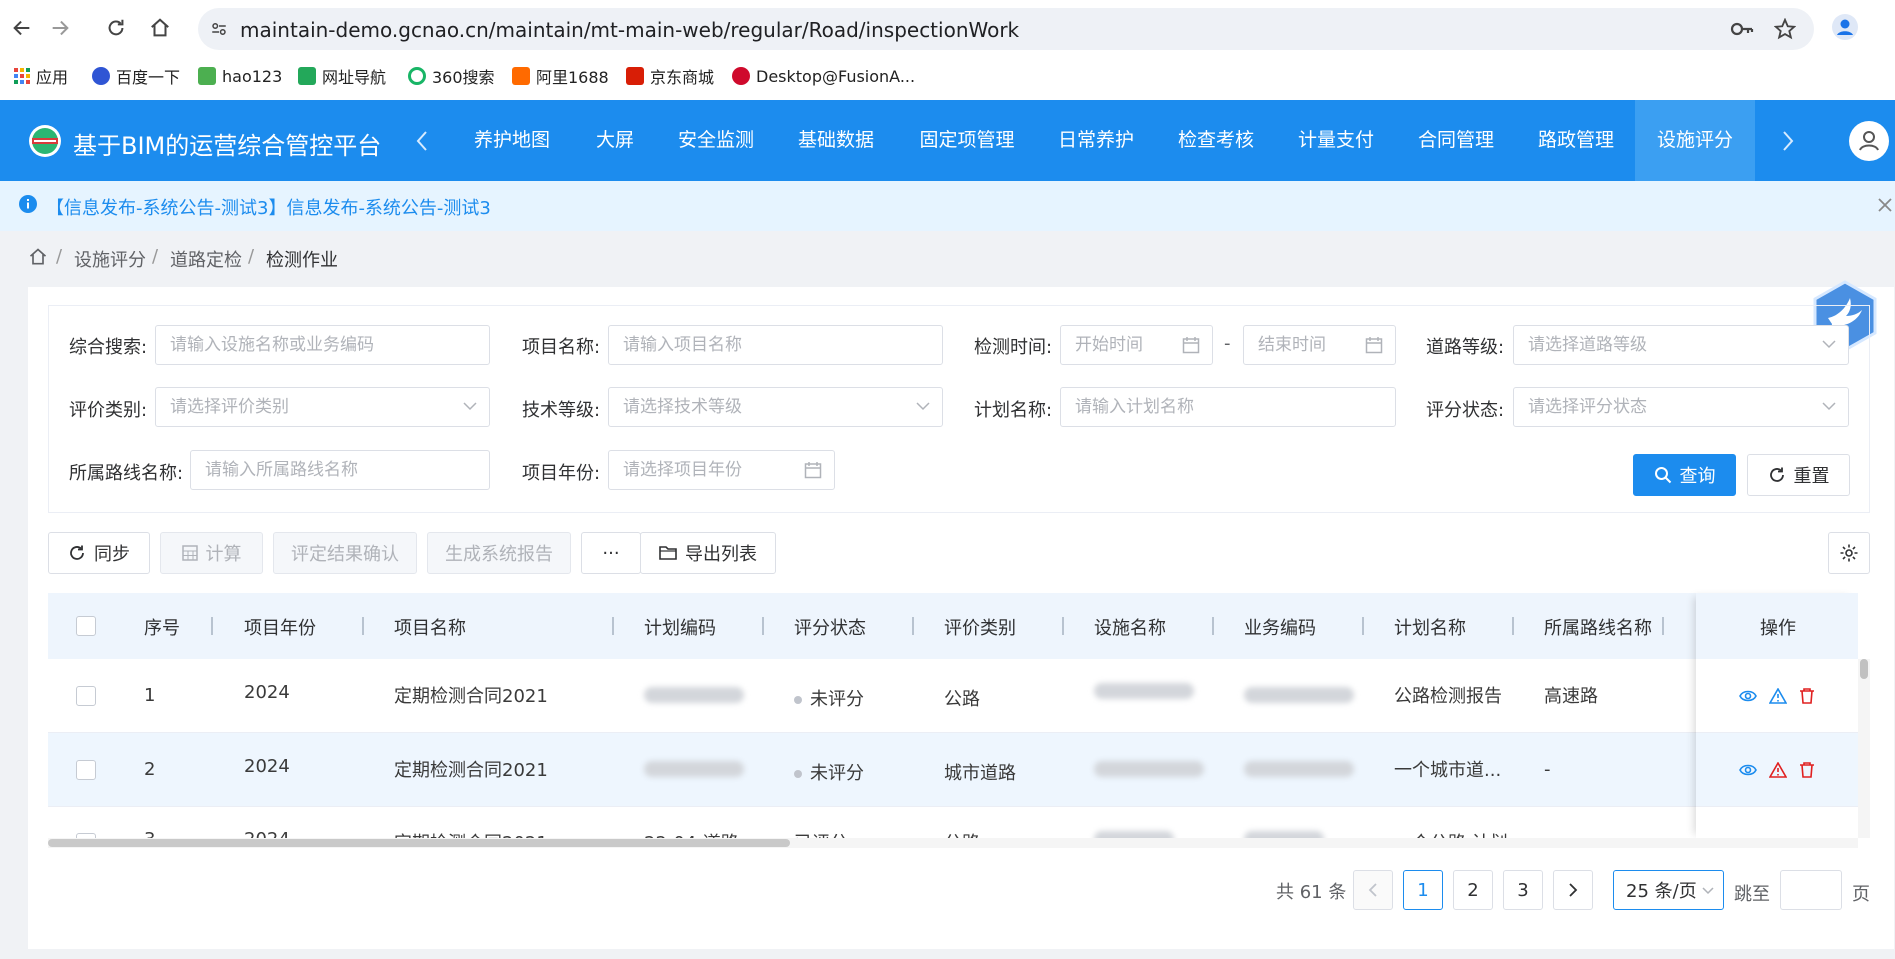 This screenshot has height=959, width=1895. Describe the element at coordinates (560, 76) in the screenshot. I see `bookmark-1688: 阿里1688` at that location.